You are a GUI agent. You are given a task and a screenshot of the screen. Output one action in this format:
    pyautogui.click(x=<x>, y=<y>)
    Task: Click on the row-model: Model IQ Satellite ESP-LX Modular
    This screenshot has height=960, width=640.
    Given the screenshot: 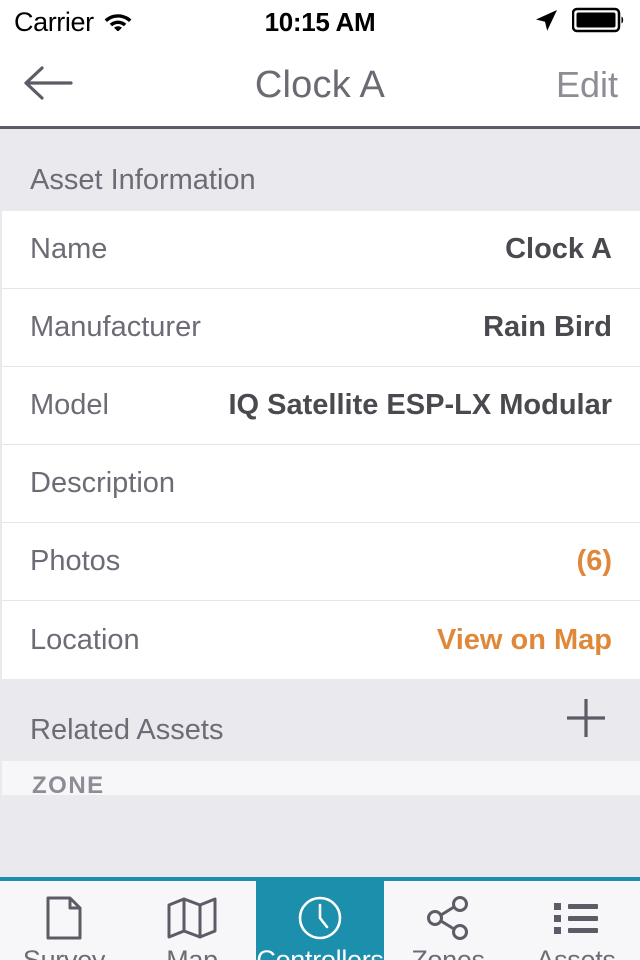 What is the action you would take?
    pyautogui.click(x=321, y=406)
    